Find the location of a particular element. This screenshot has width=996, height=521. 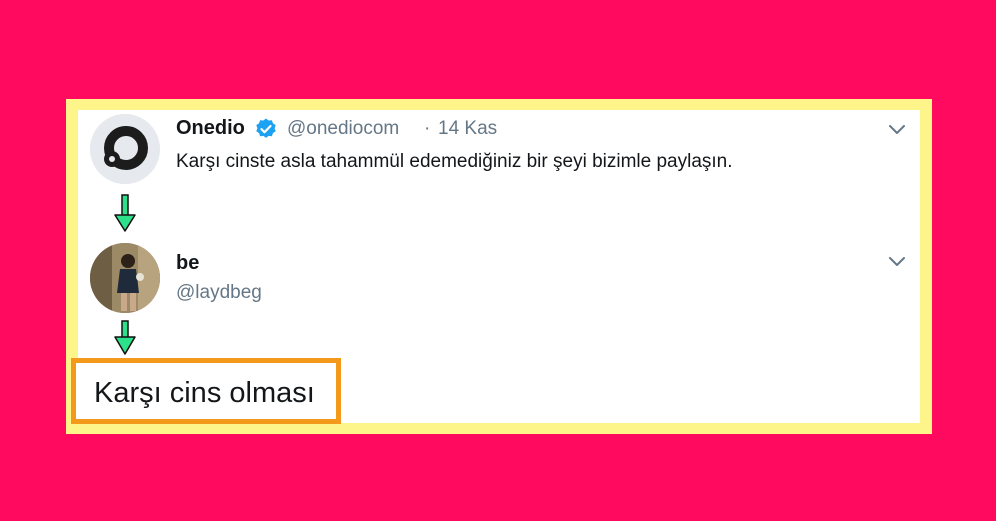

user-avatar is located at coordinates (125, 278).